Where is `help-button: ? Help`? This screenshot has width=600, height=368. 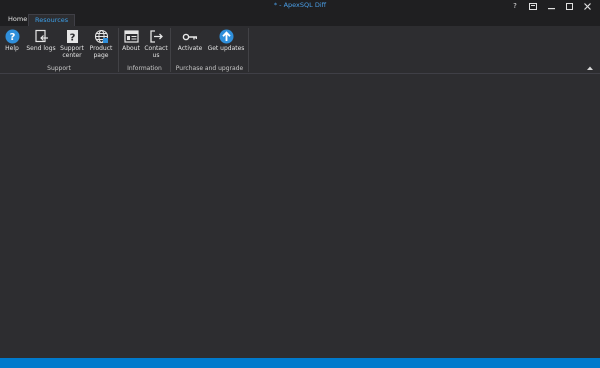 help-button: ? Help is located at coordinates (12, 40).